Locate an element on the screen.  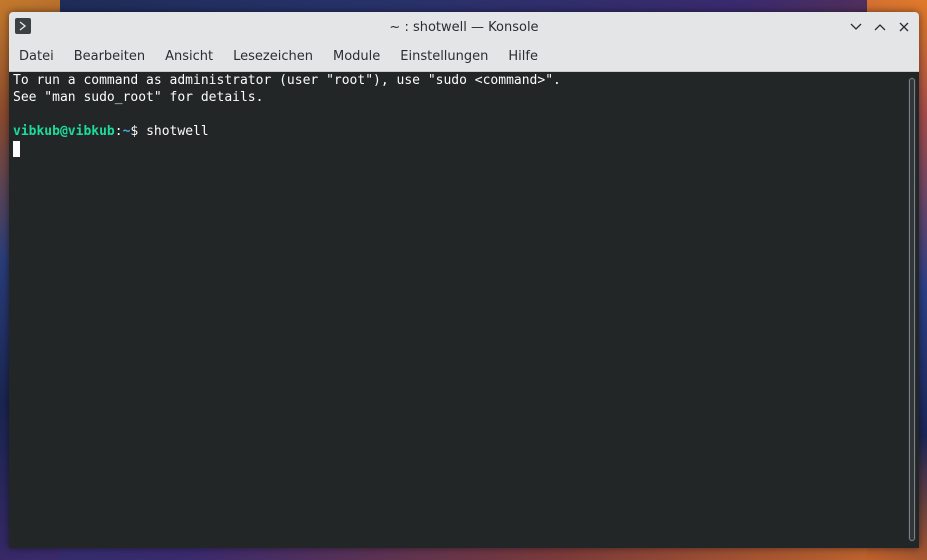
minimize-icon is located at coordinates (856, 27).